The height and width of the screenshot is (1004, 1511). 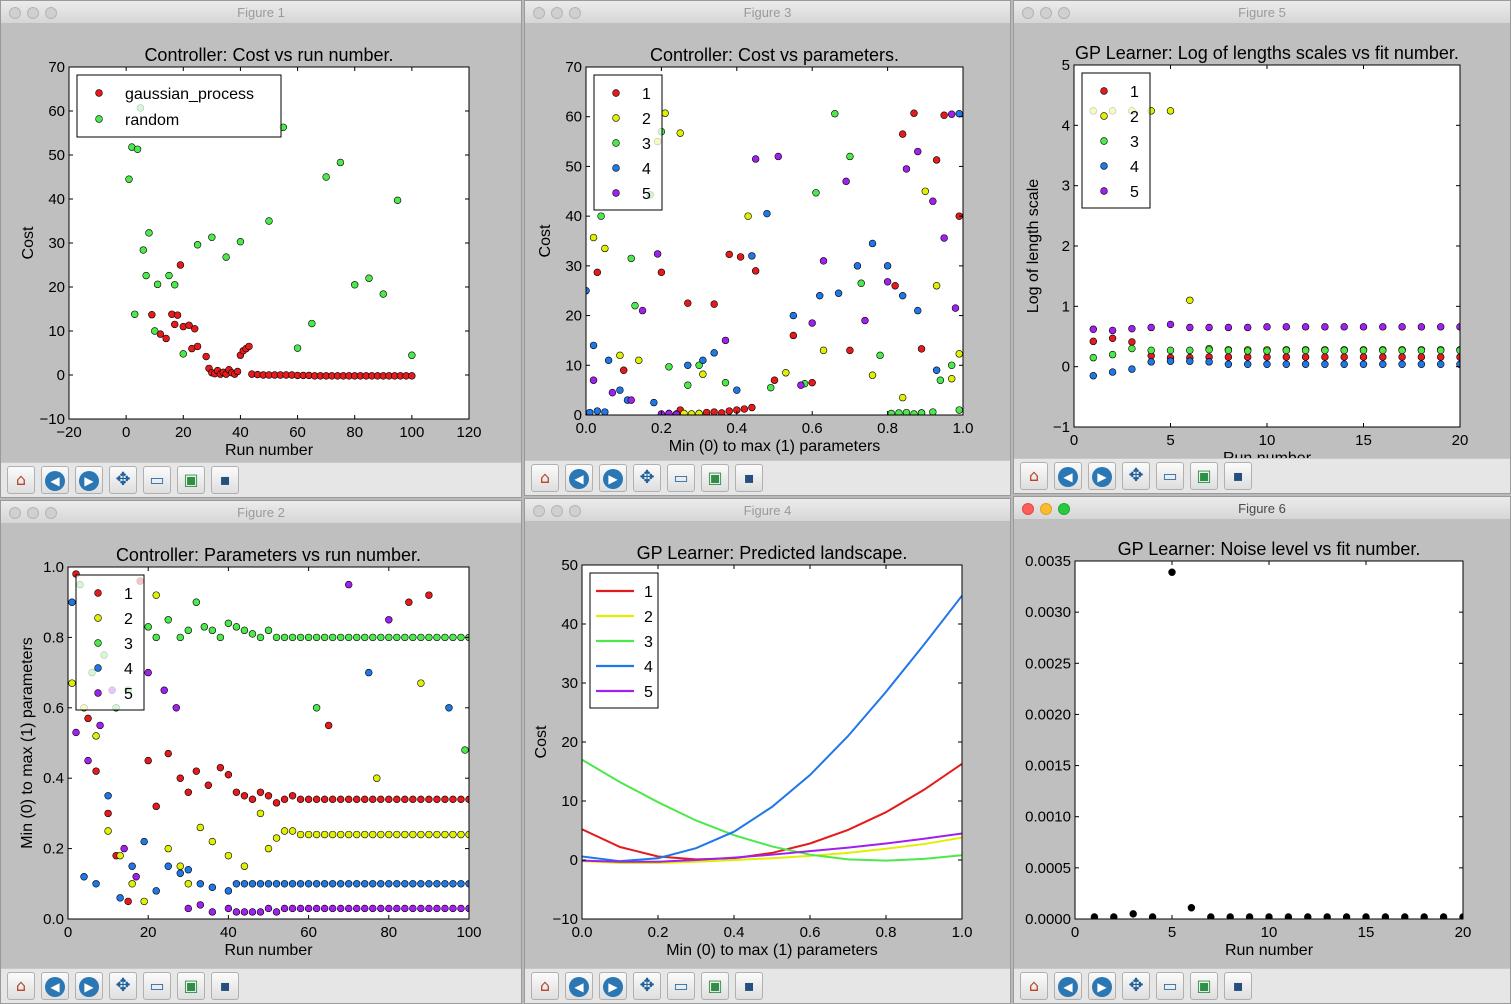 What do you see at coordinates (565, 919) in the screenshot?
I see `y-tick-label: −10` at bounding box center [565, 919].